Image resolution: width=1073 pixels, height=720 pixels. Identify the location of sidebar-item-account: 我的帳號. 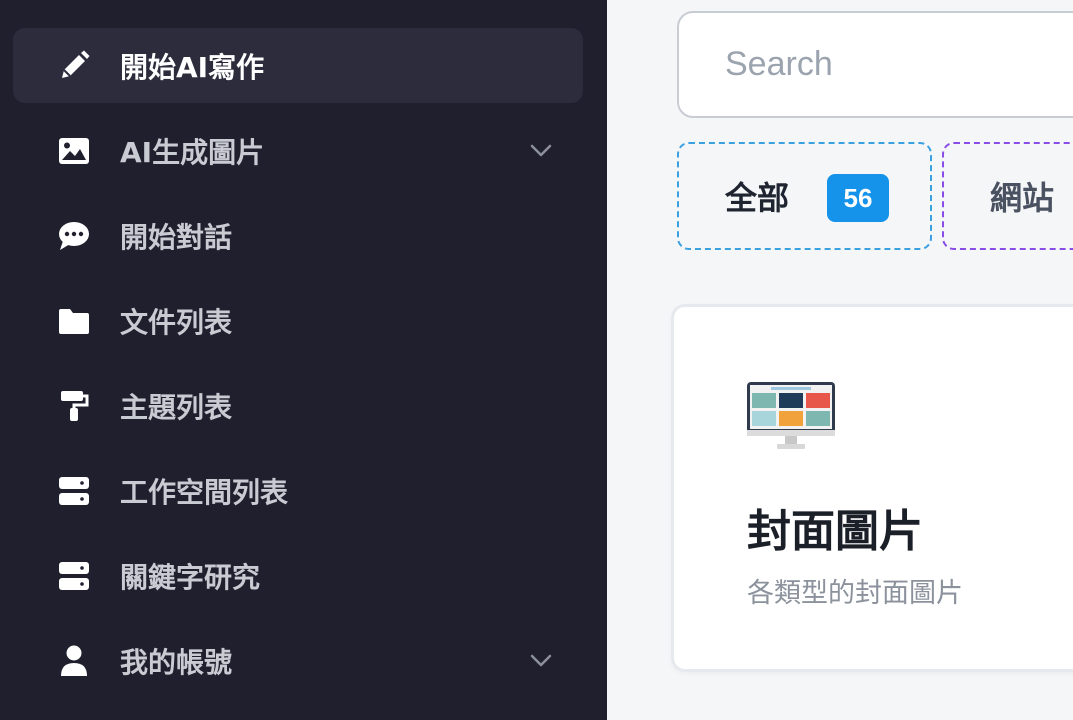
(298, 660).